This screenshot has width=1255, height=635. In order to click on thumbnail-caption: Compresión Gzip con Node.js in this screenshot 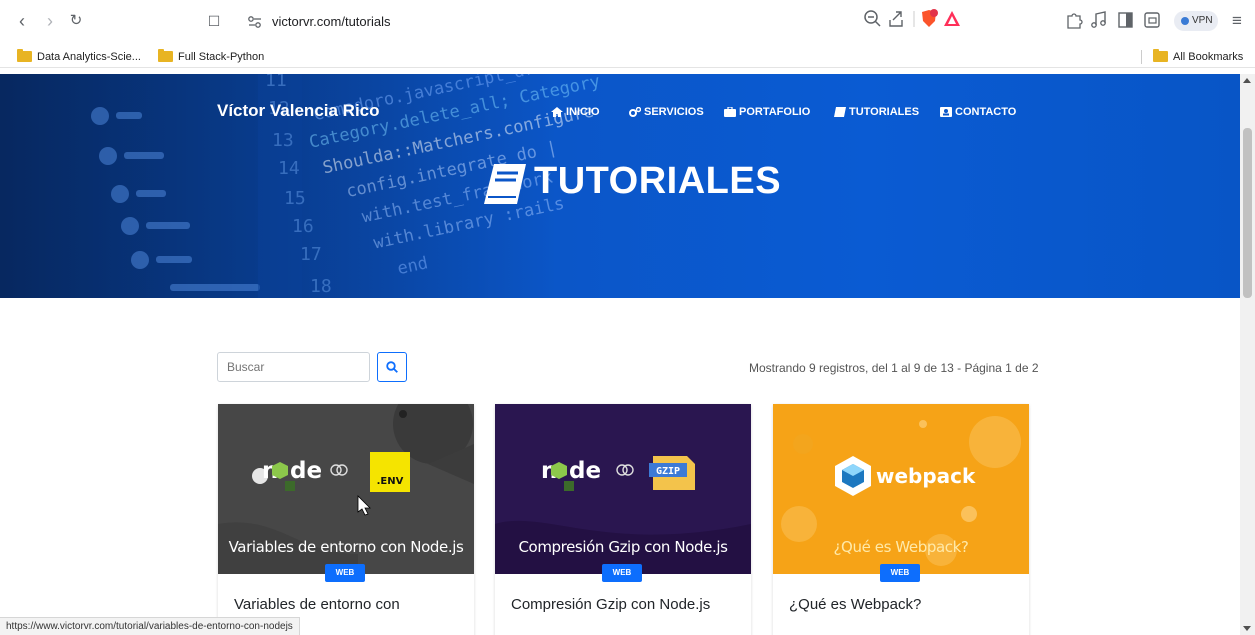, I will do `click(623, 547)`.